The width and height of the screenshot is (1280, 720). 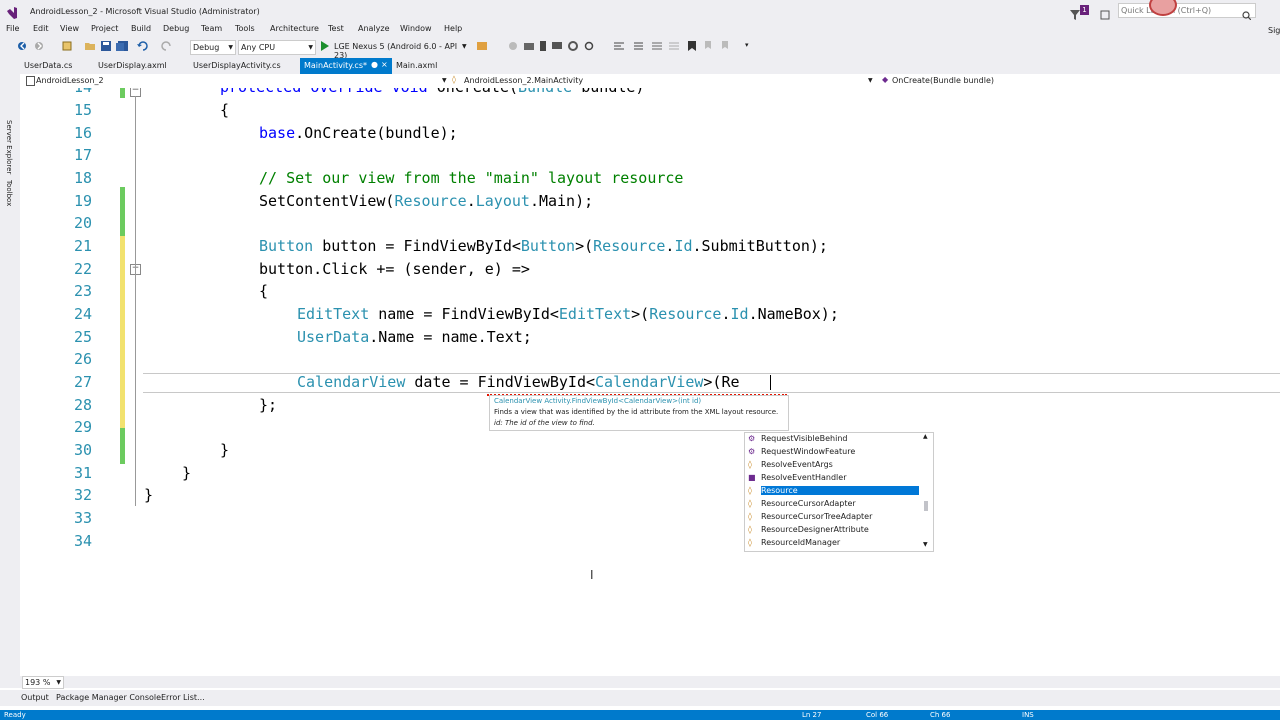 What do you see at coordinates (335, 65) in the screenshot?
I see `tab-mainactivity-label: MainActivity.cs*` at bounding box center [335, 65].